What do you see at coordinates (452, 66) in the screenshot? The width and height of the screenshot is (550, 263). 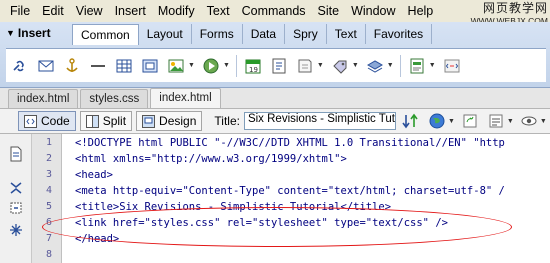 I see `tag-chooser-icon` at bounding box center [452, 66].